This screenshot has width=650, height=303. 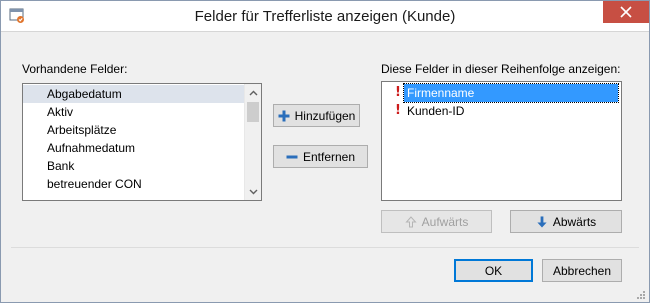 I want to click on title-bar: Felder für Trefferliste anzeigen (Kunde), so click(x=325, y=16).